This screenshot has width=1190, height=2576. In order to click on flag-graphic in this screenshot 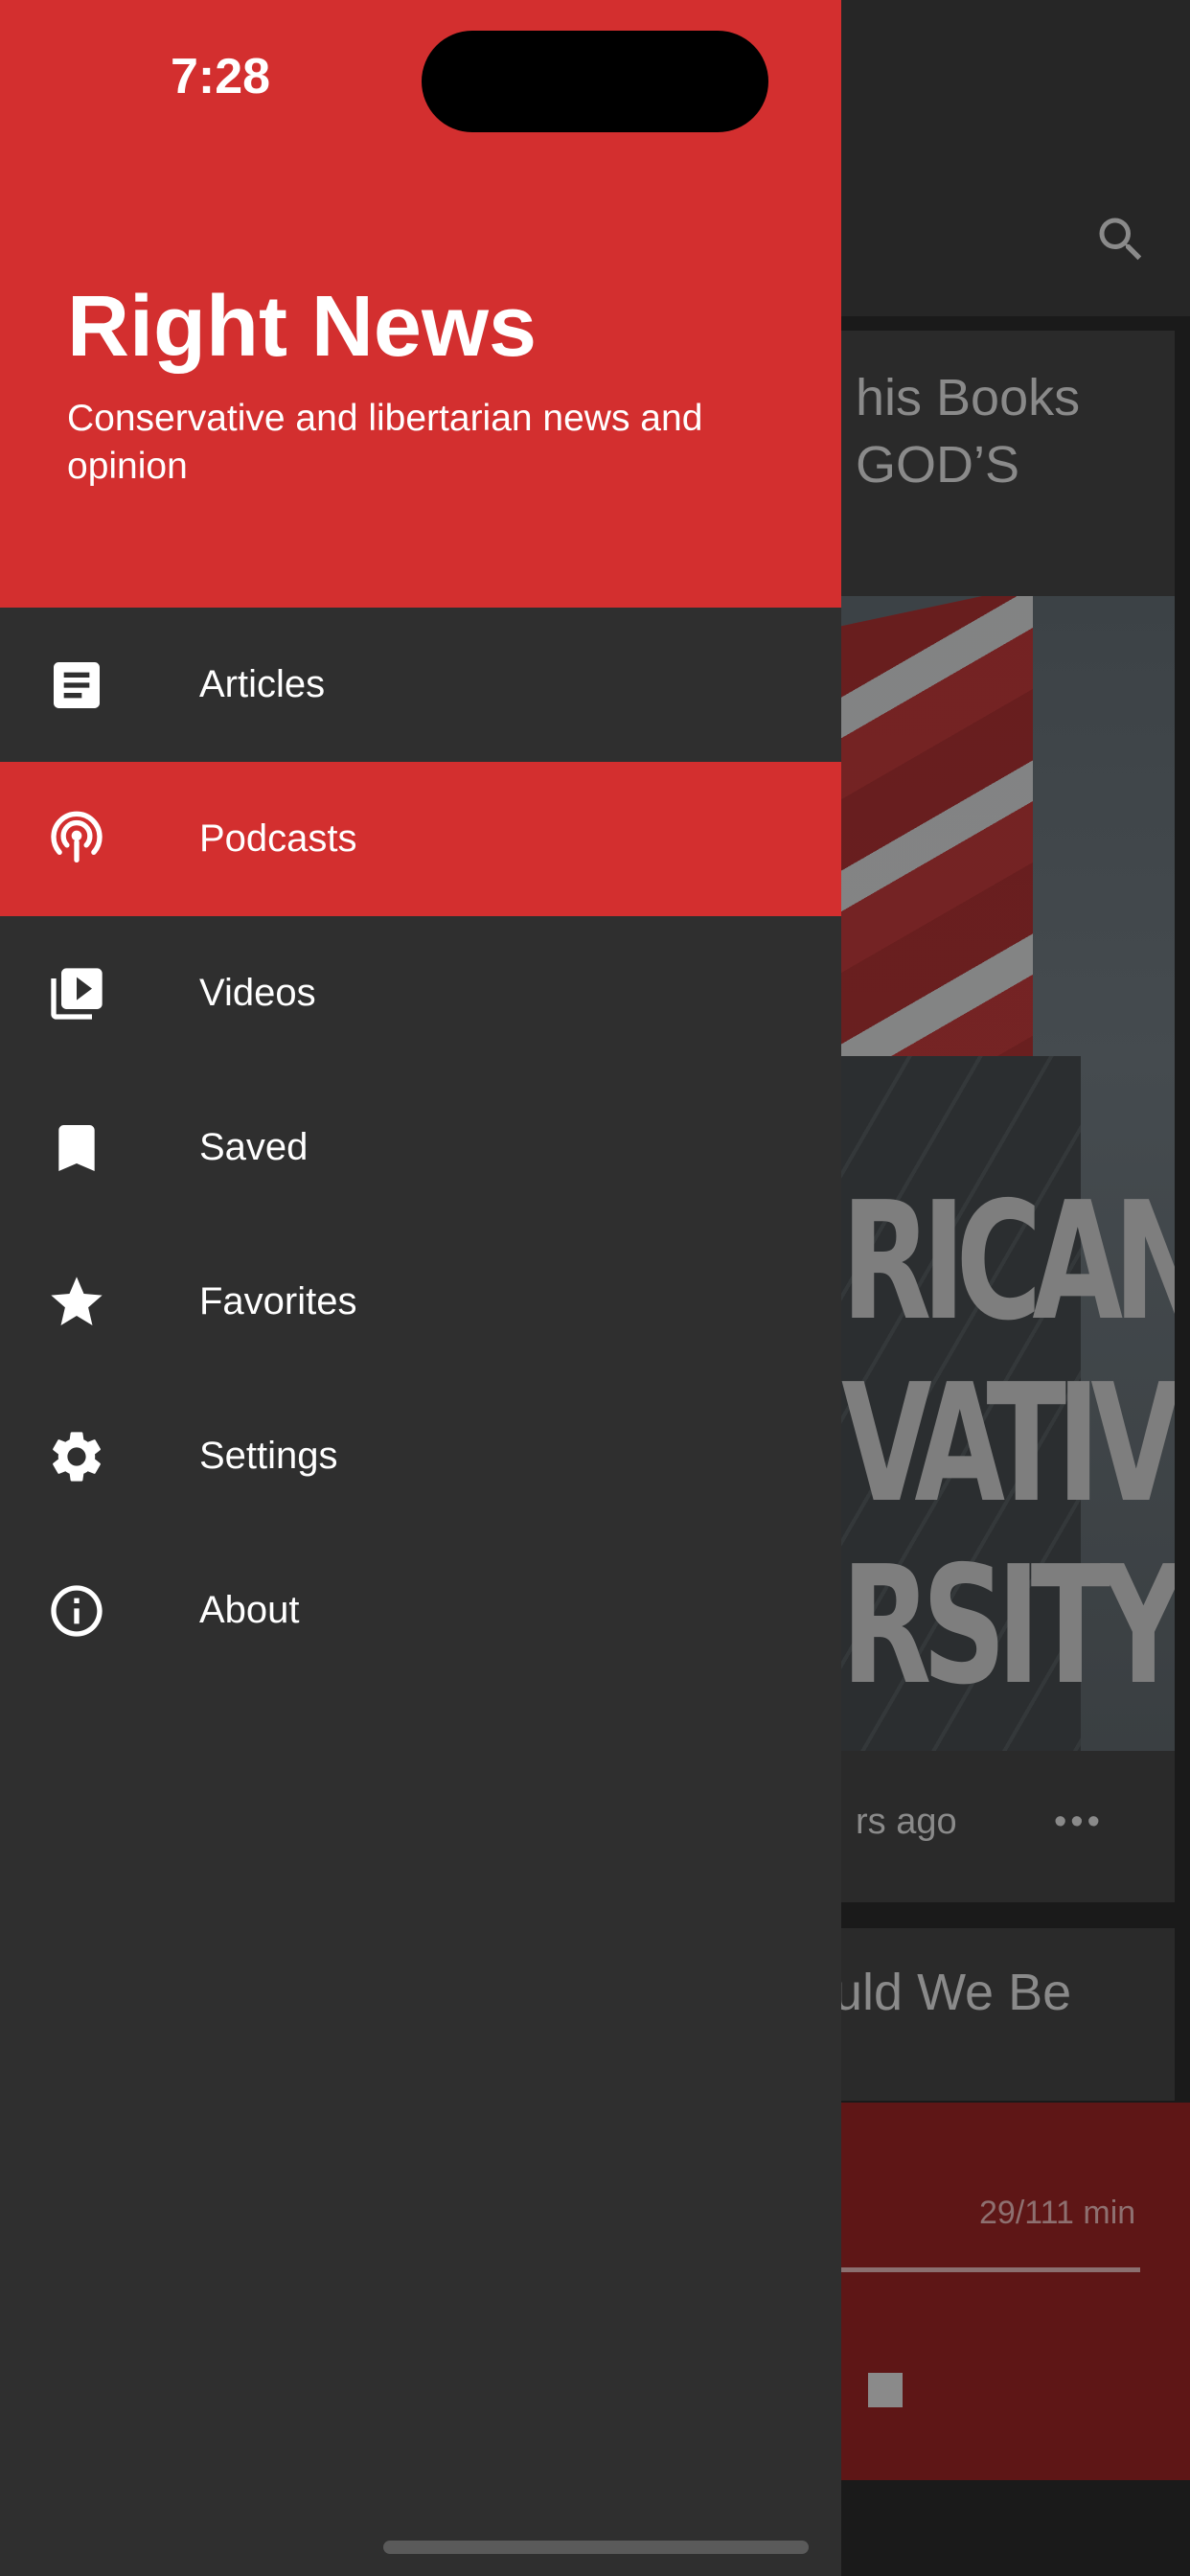, I will do `click(937, 860)`.